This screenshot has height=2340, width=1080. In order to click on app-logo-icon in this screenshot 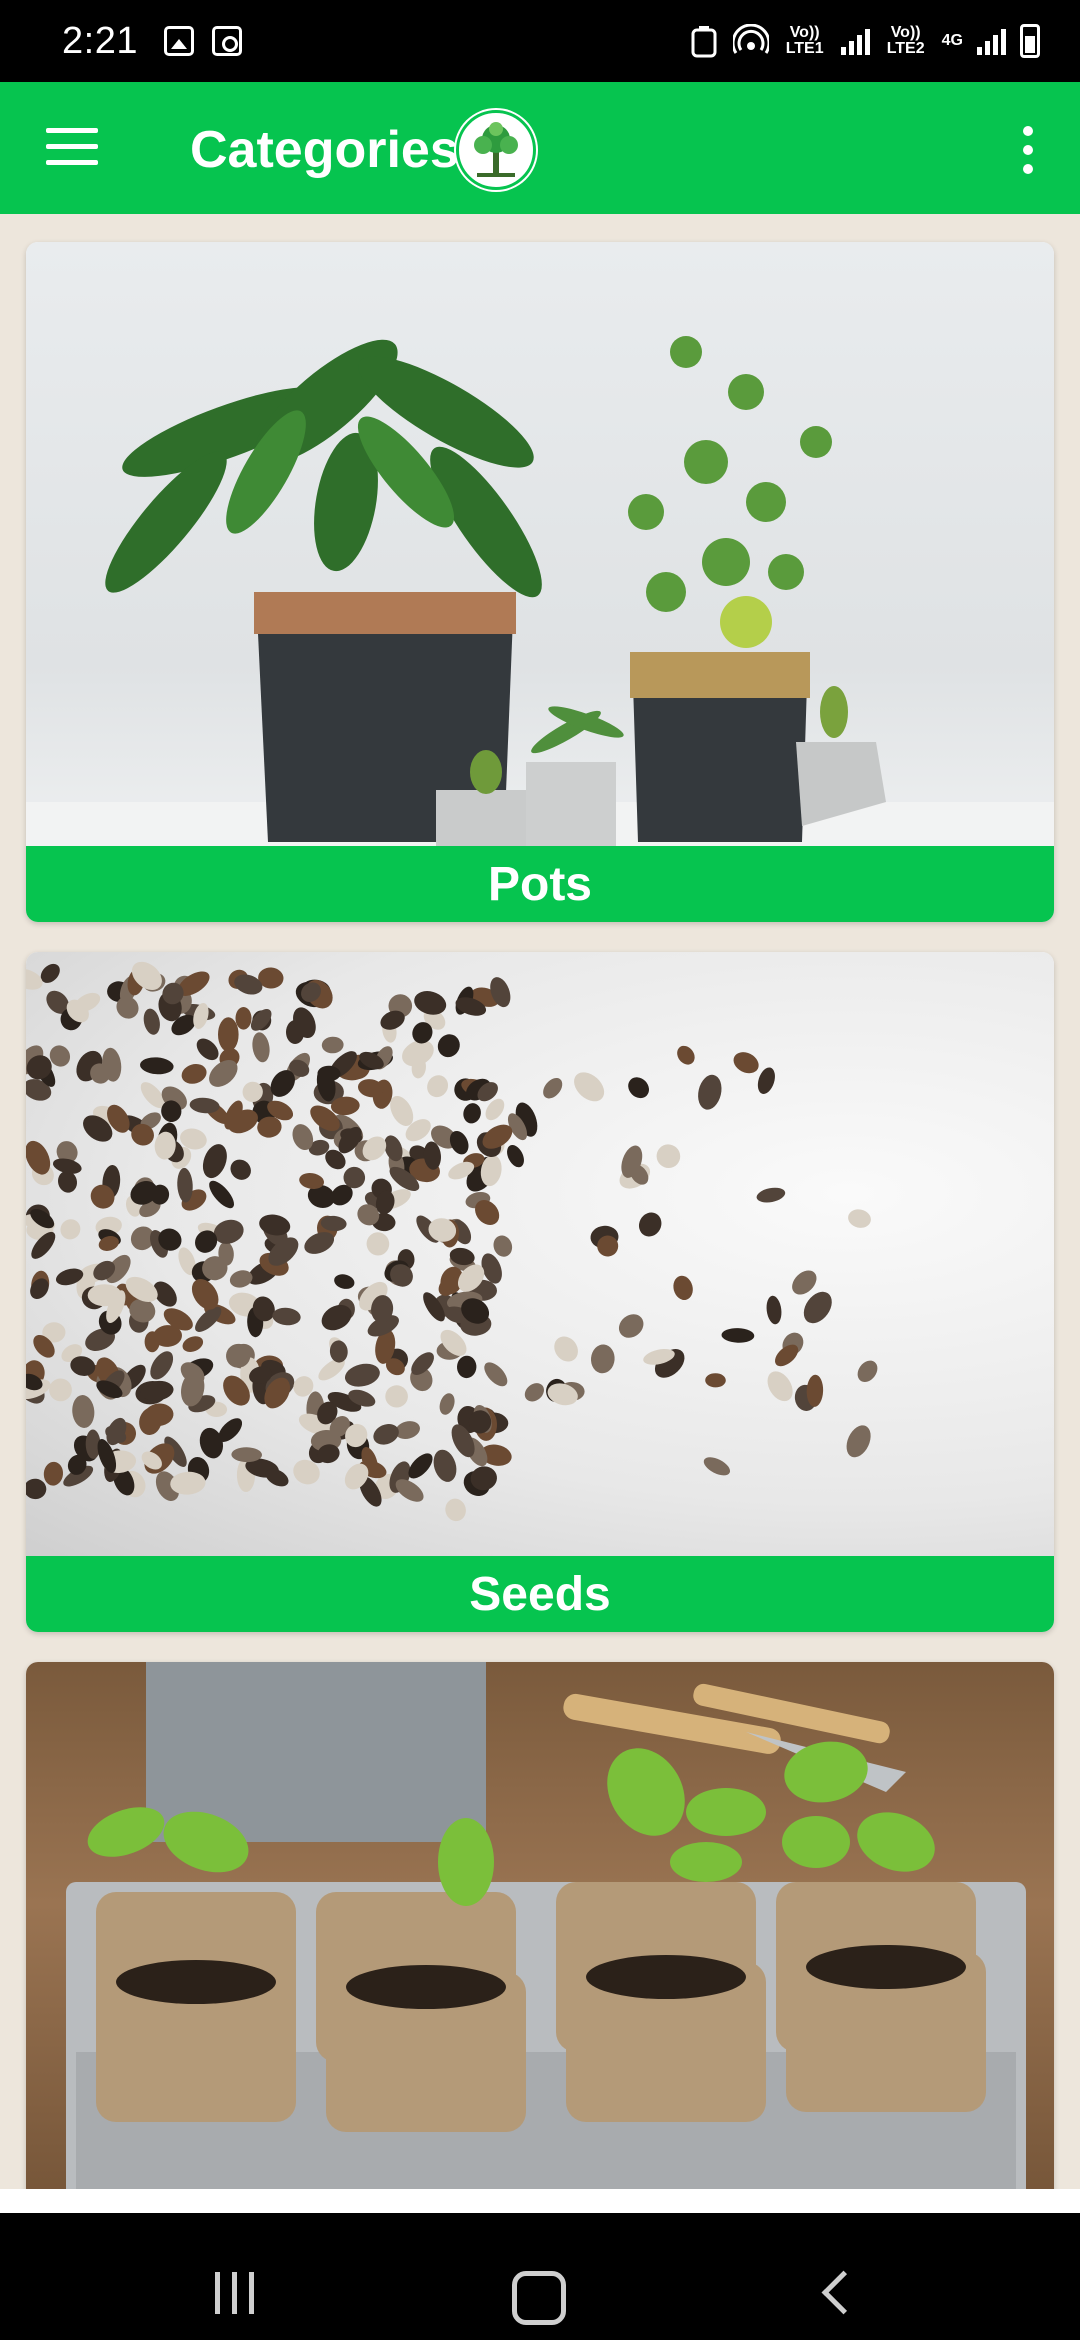, I will do `click(496, 150)`.